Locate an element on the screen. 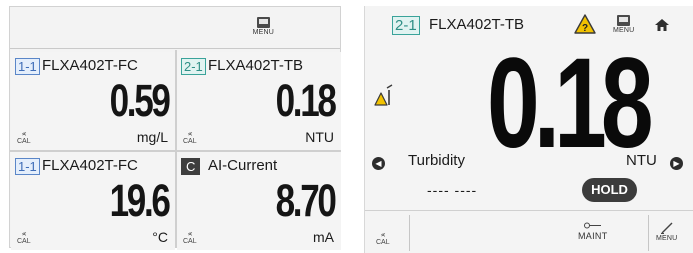 The image size is (693, 253). maintenance-warning-icon is located at coordinates (384, 96).